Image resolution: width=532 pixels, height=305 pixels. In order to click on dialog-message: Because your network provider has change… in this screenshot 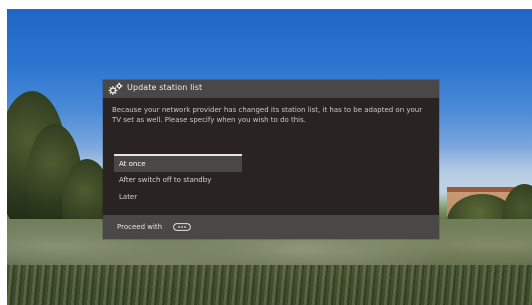, I will do `click(267, 115)`.